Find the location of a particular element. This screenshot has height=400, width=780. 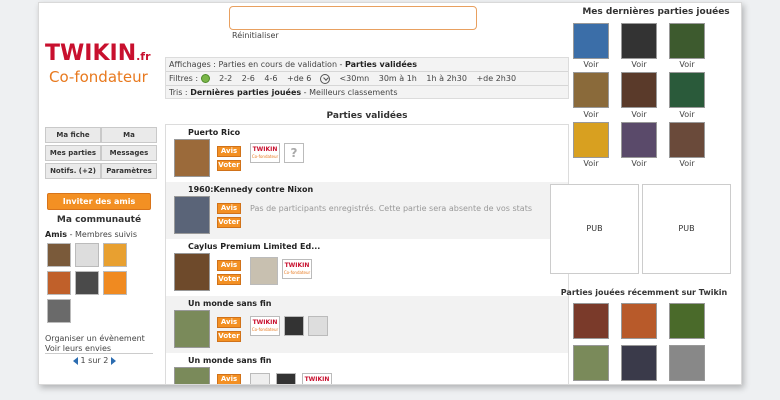

search-input is located at coordinates (353, 18).